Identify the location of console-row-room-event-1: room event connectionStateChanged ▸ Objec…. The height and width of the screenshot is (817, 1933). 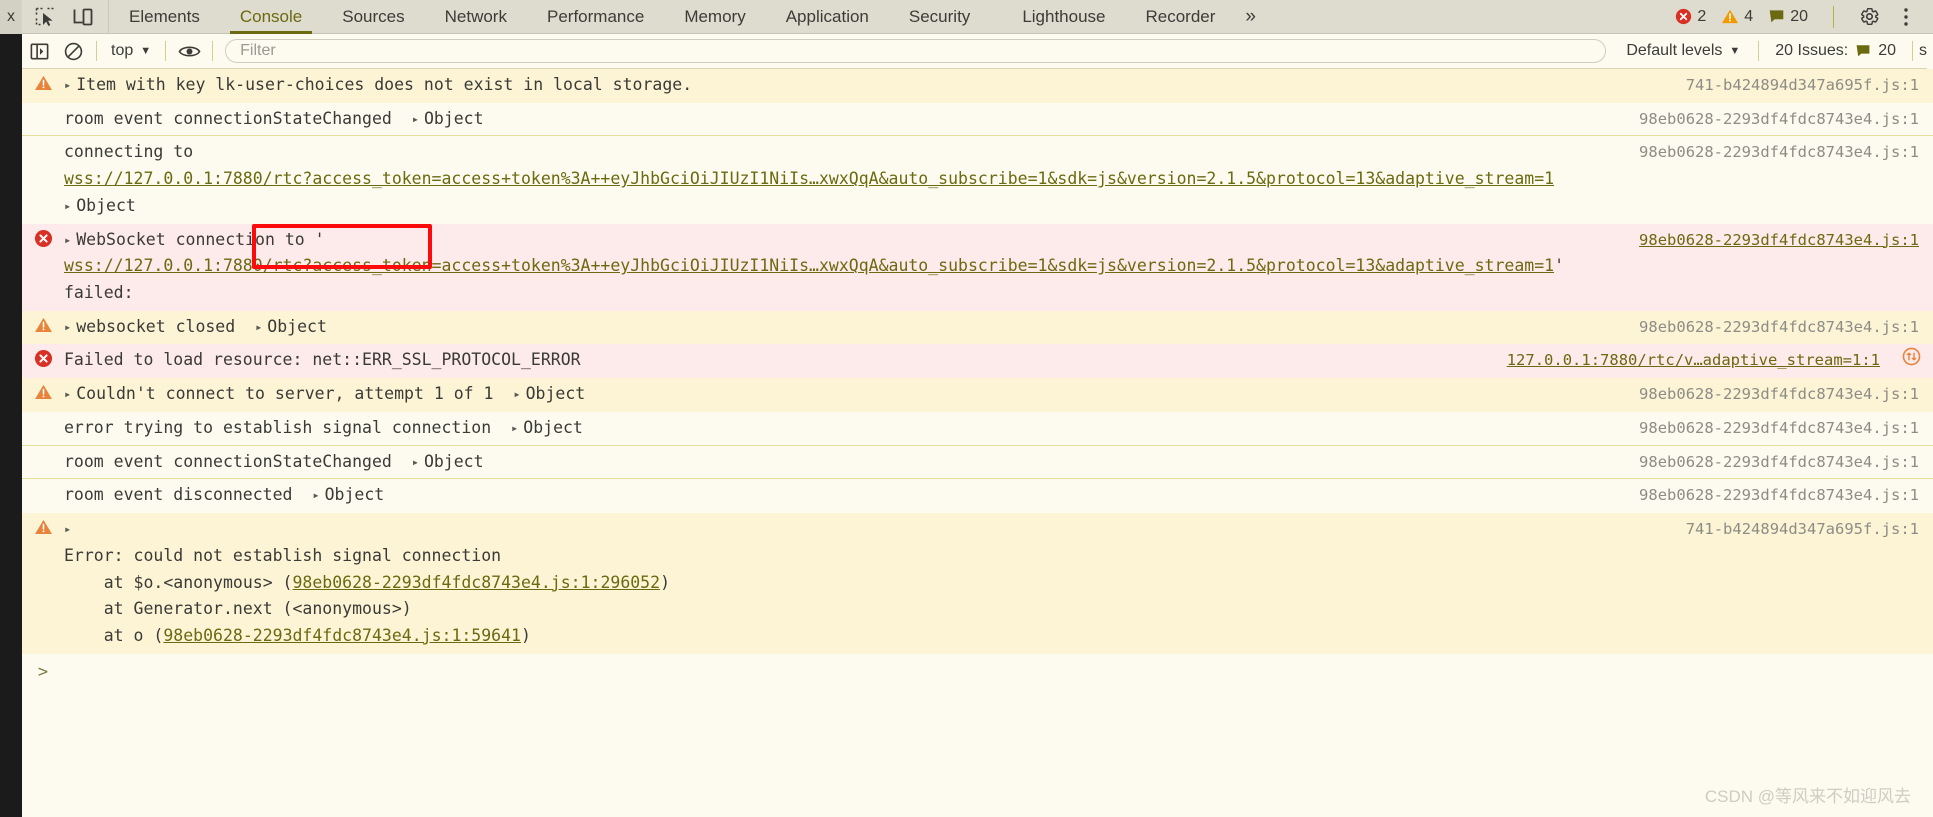
(977, 119).